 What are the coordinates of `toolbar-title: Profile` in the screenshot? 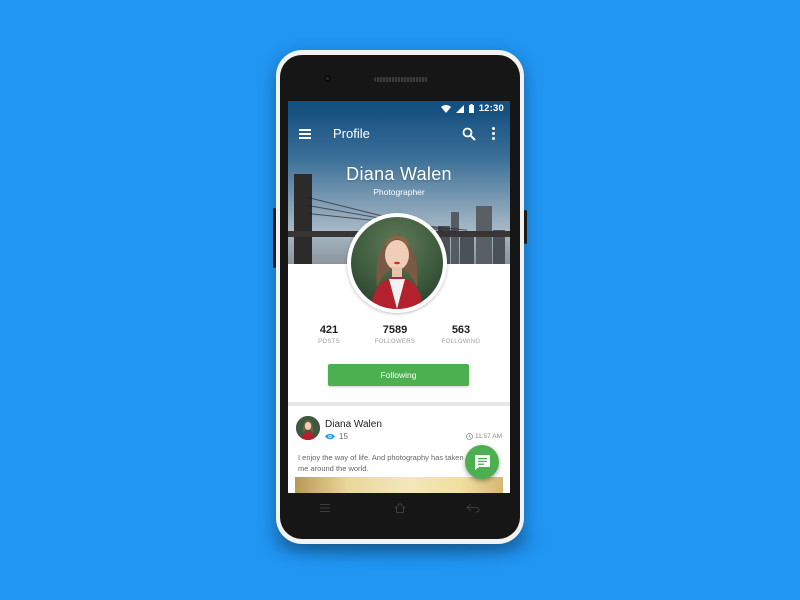 It's located at (351, 133).